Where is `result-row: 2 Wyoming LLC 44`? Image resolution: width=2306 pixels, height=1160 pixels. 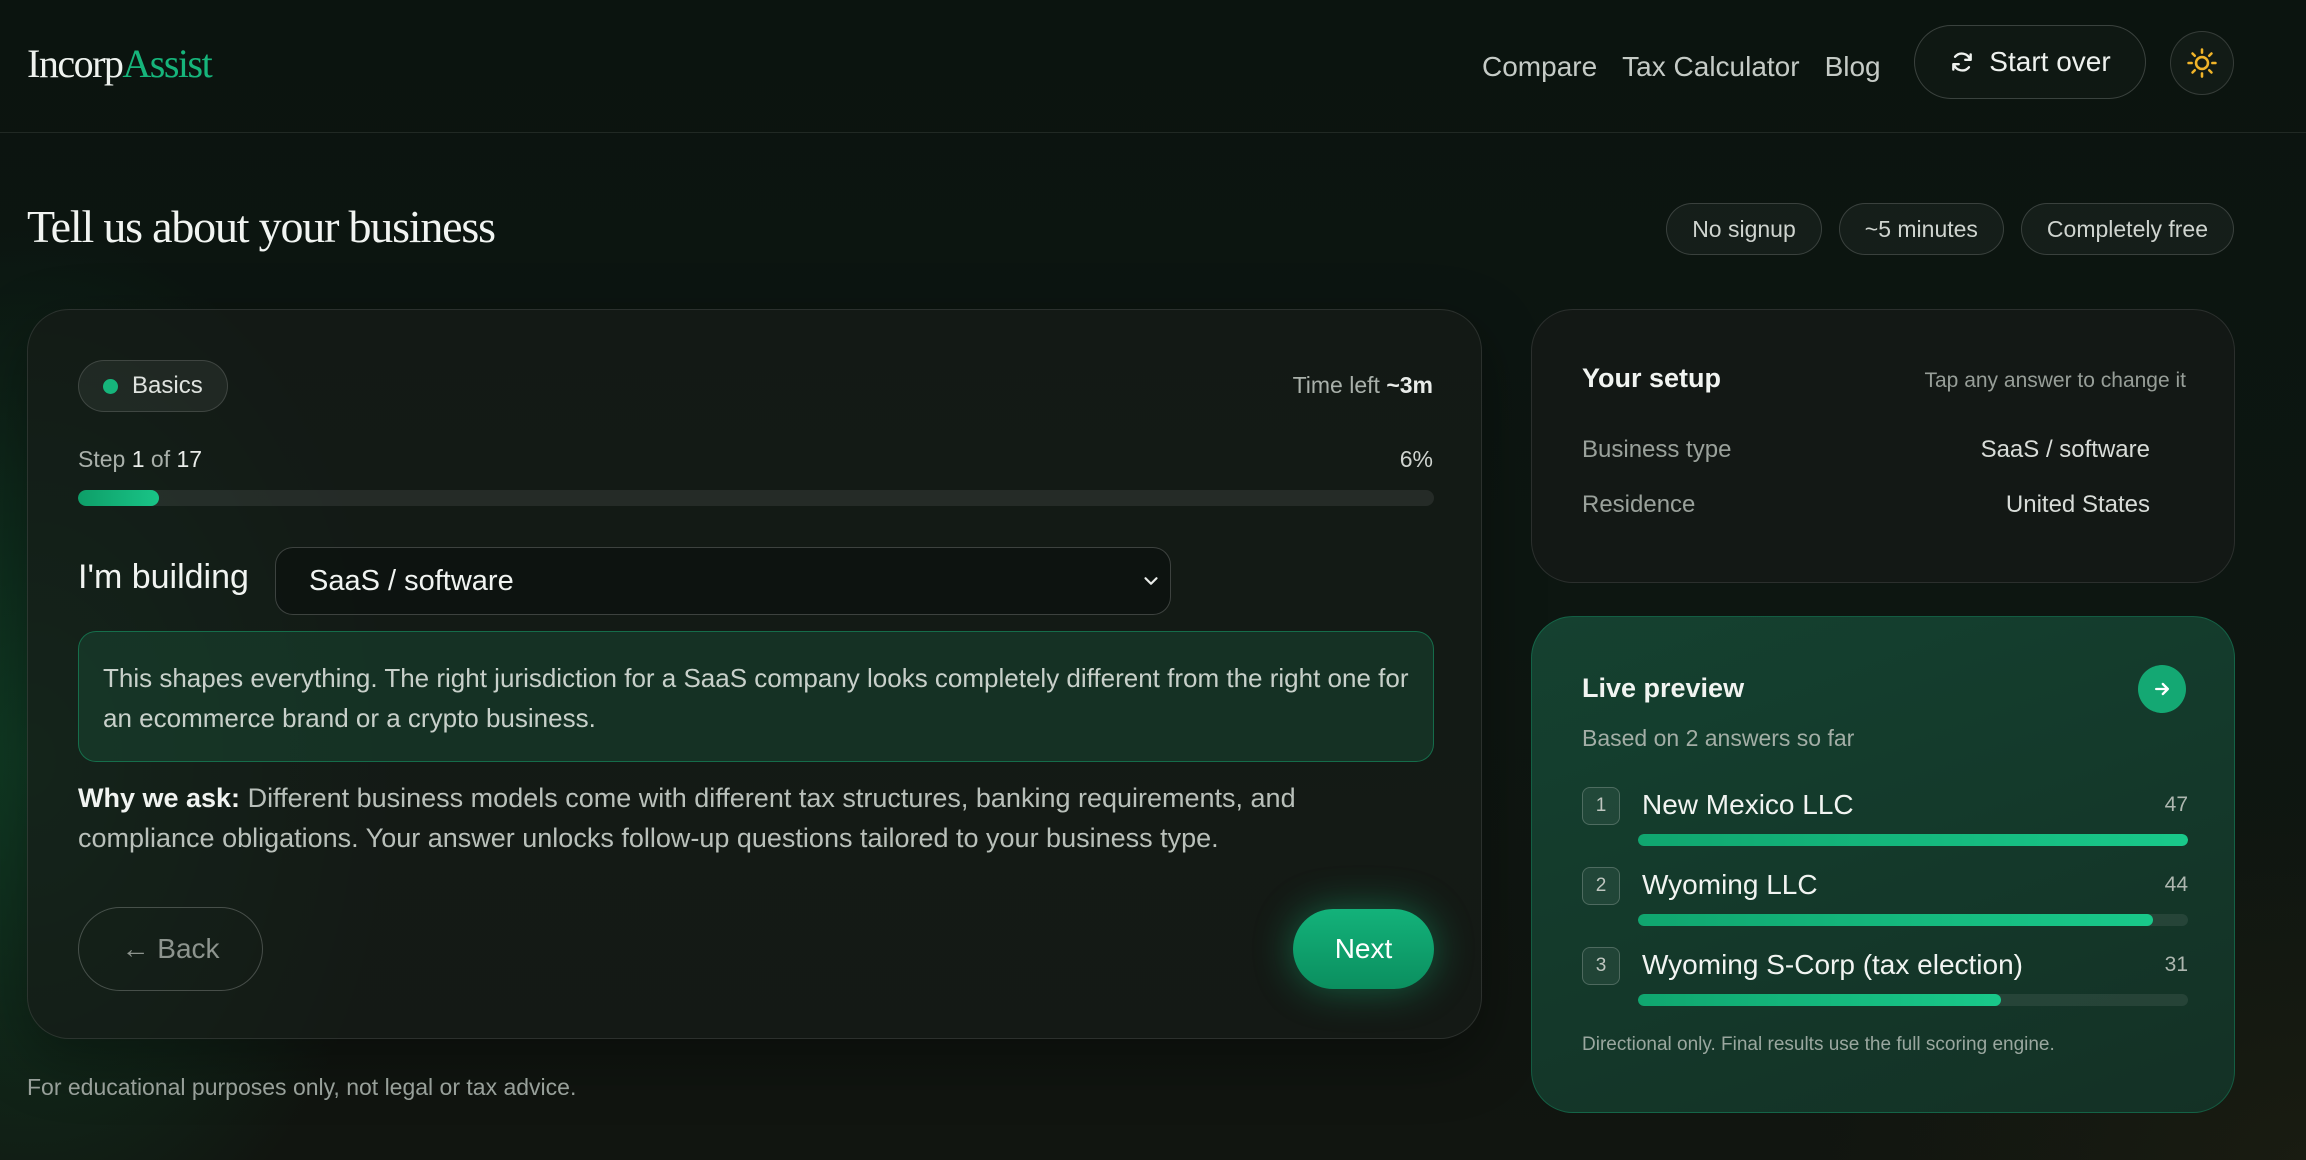
result-row: 2 Wyoming LLC 44 is located at coordinates (1885, 902).